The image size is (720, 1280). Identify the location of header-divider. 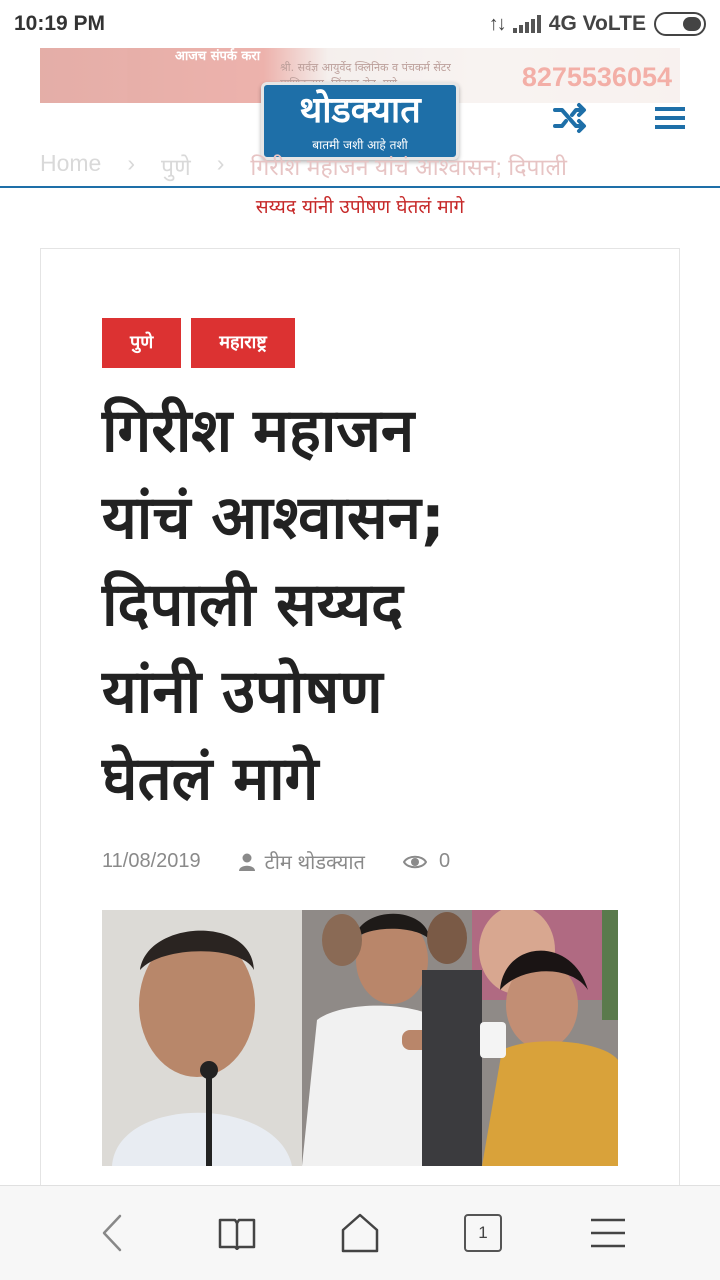
(360, 187).